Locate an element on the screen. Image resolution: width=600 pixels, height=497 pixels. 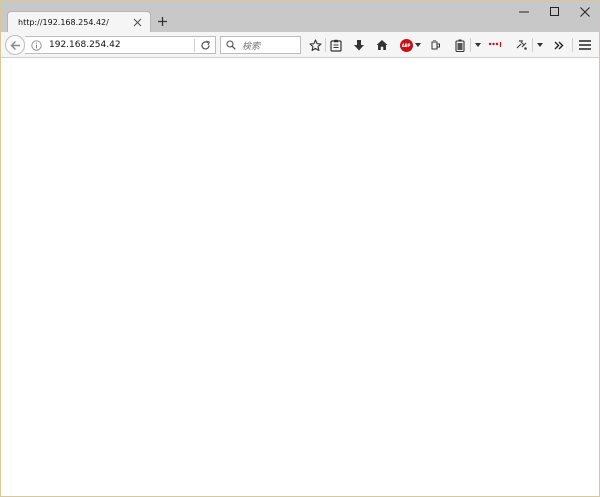
home-icon is located at coordinates (382, 45).